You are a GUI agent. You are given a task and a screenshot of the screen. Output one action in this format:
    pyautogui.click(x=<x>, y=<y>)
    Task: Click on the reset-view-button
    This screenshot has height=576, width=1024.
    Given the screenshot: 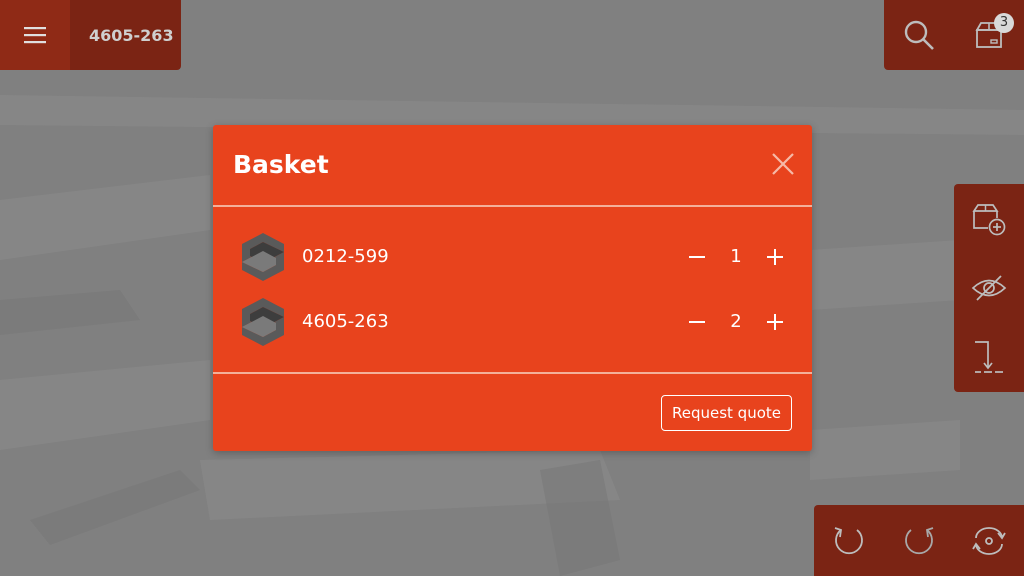 What is the action you would take?
    pyautogui.click(x=989, y=540)
    